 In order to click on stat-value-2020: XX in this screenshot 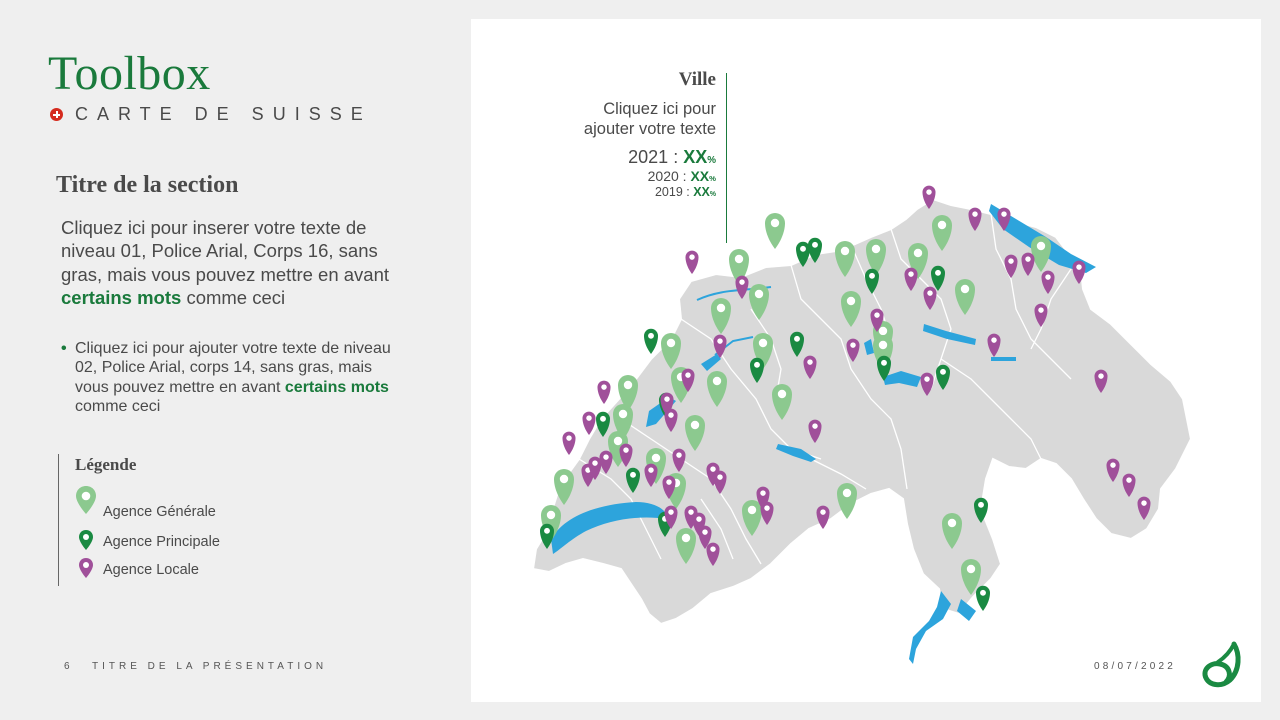, I will do `click(700, 176)`.